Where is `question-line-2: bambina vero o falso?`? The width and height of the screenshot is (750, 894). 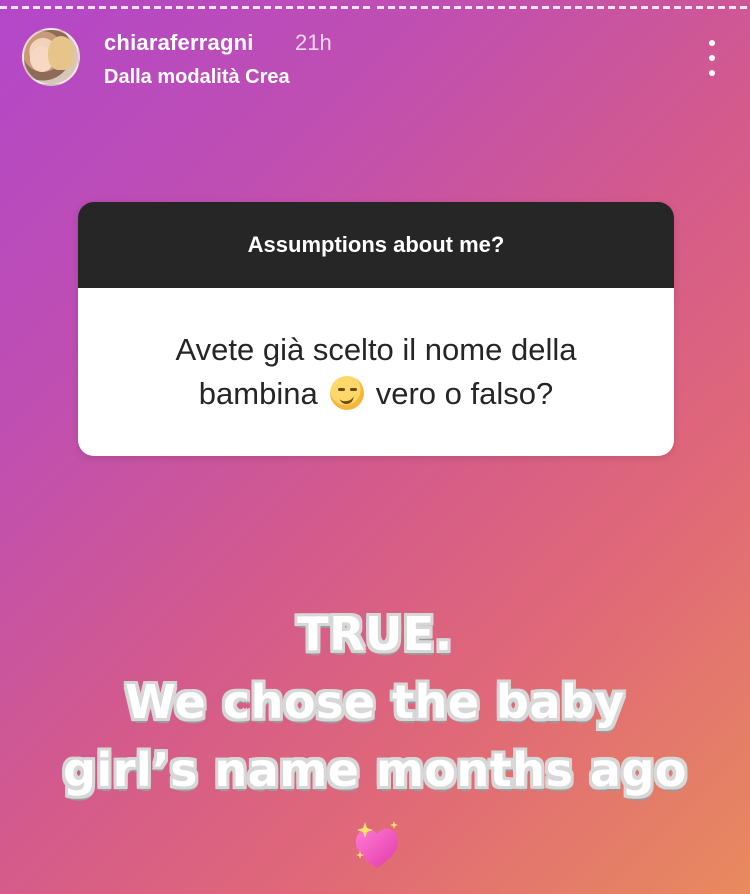
question-line-2: bambina vero o falso? is located at coordinates (376, 394).